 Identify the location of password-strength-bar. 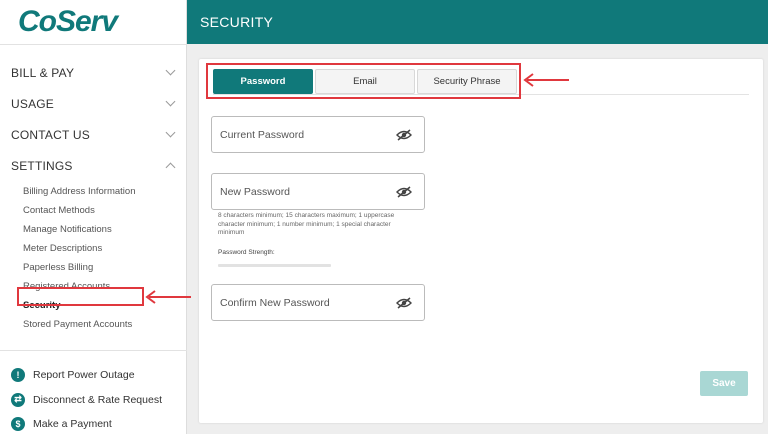
(274, 265).